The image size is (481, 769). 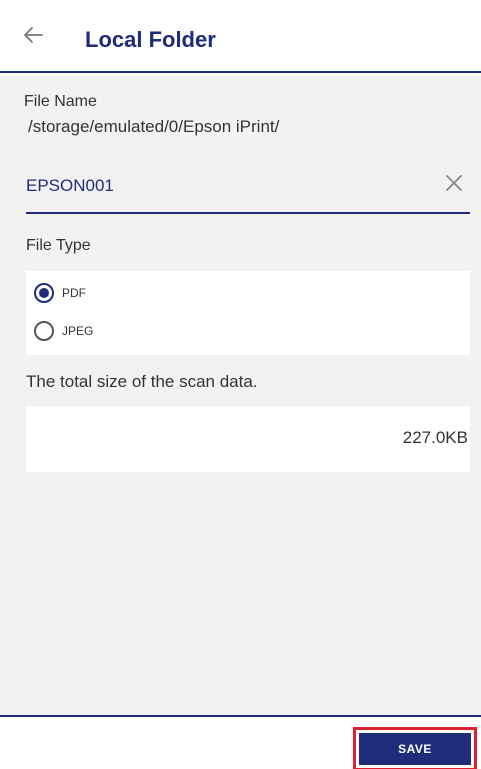 I want to click on file-name-input, so click(x=216, y=186).